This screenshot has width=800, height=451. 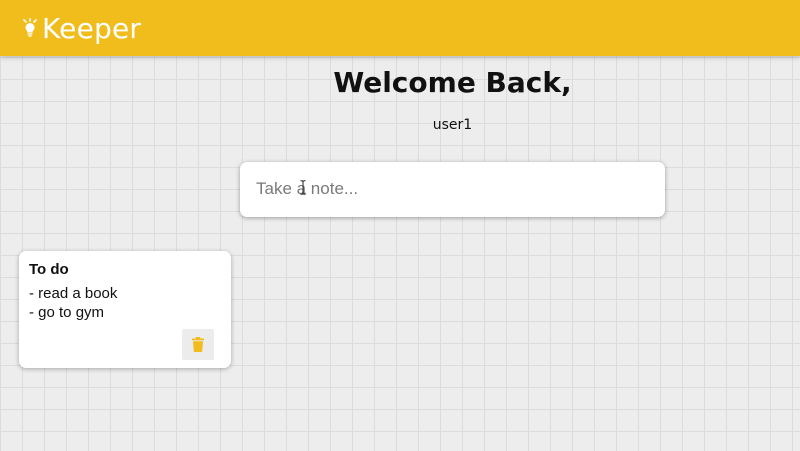 I want to click on app-name: Keeper, so click(x=92, y=28).